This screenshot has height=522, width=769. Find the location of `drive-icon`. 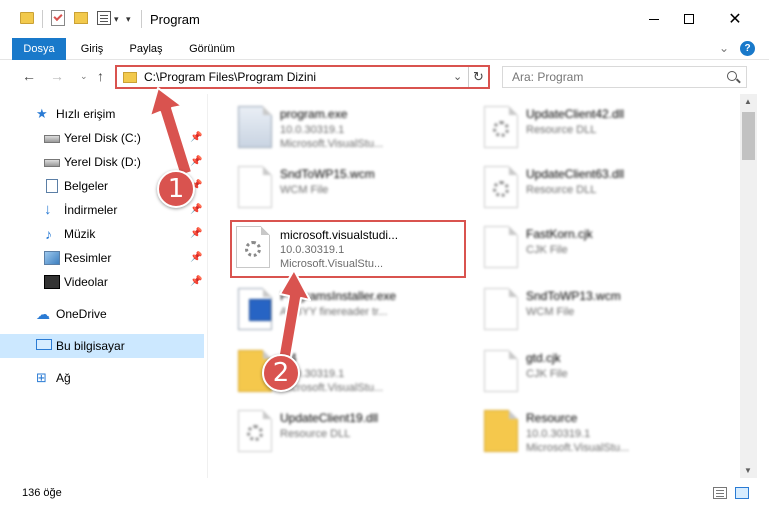

drive-icon is located at coordinates (52, 139).